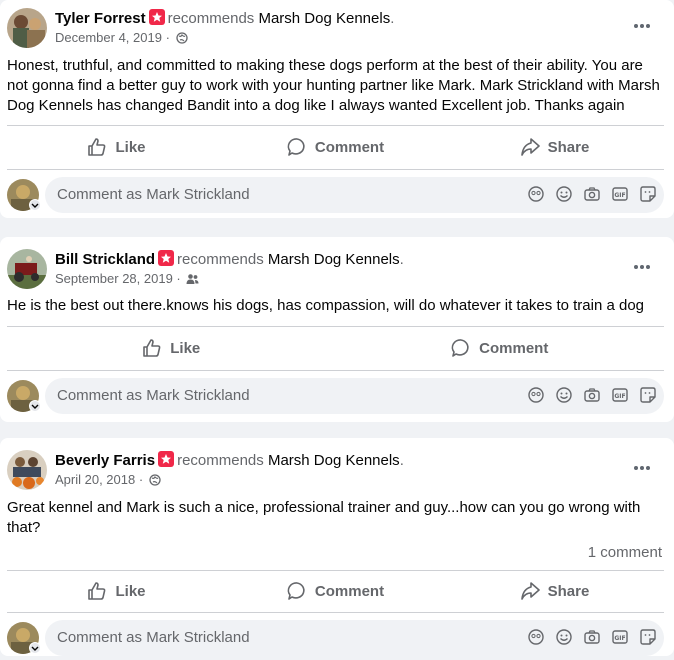 This screenshot has width=674, height=660. I want to click on author-name: Bill Strickland, so click(105, 259).